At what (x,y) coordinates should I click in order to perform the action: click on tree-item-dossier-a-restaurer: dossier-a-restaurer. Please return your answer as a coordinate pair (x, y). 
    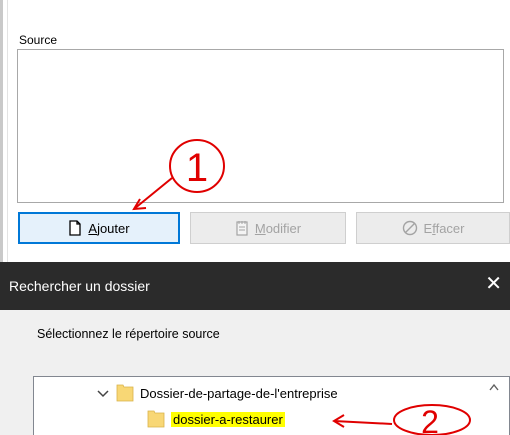
    Looking at the image, I should click on (216, 419).